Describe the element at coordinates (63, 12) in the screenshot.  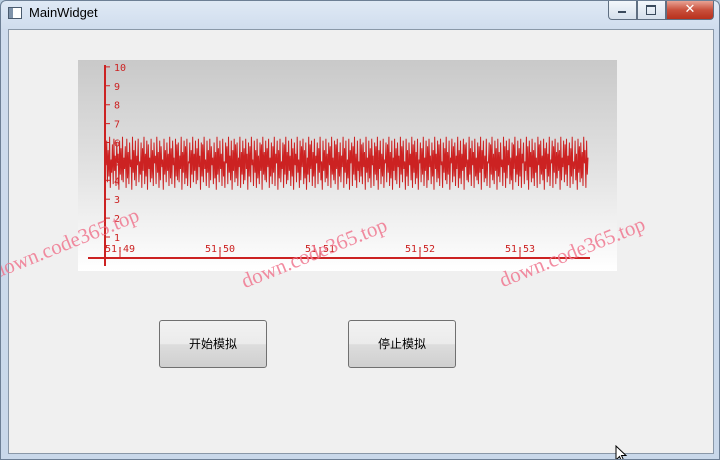
I see `window-title: MainWidget` at that location.